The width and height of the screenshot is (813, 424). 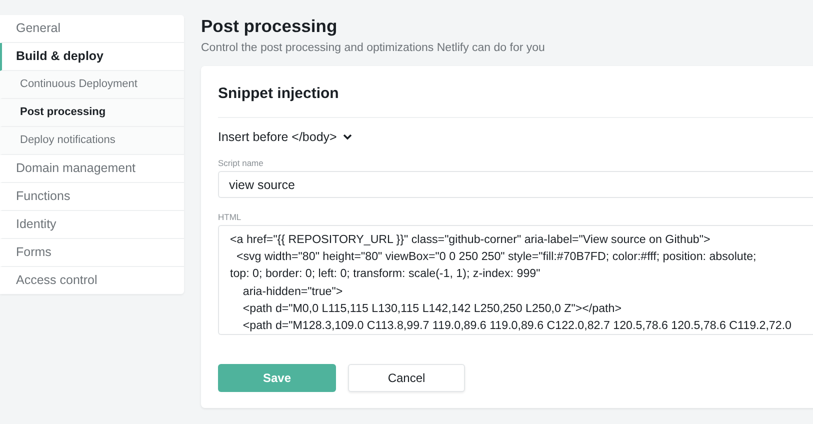 I want to click on sidebar-item: General, so click(x=92, y=29).